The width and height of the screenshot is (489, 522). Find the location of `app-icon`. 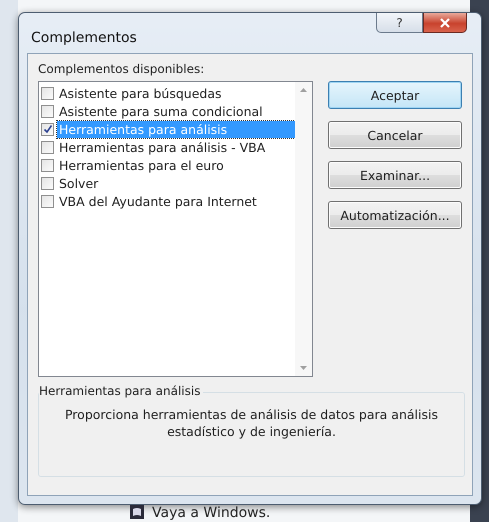

app-icon is located at coordinates (137, 512).